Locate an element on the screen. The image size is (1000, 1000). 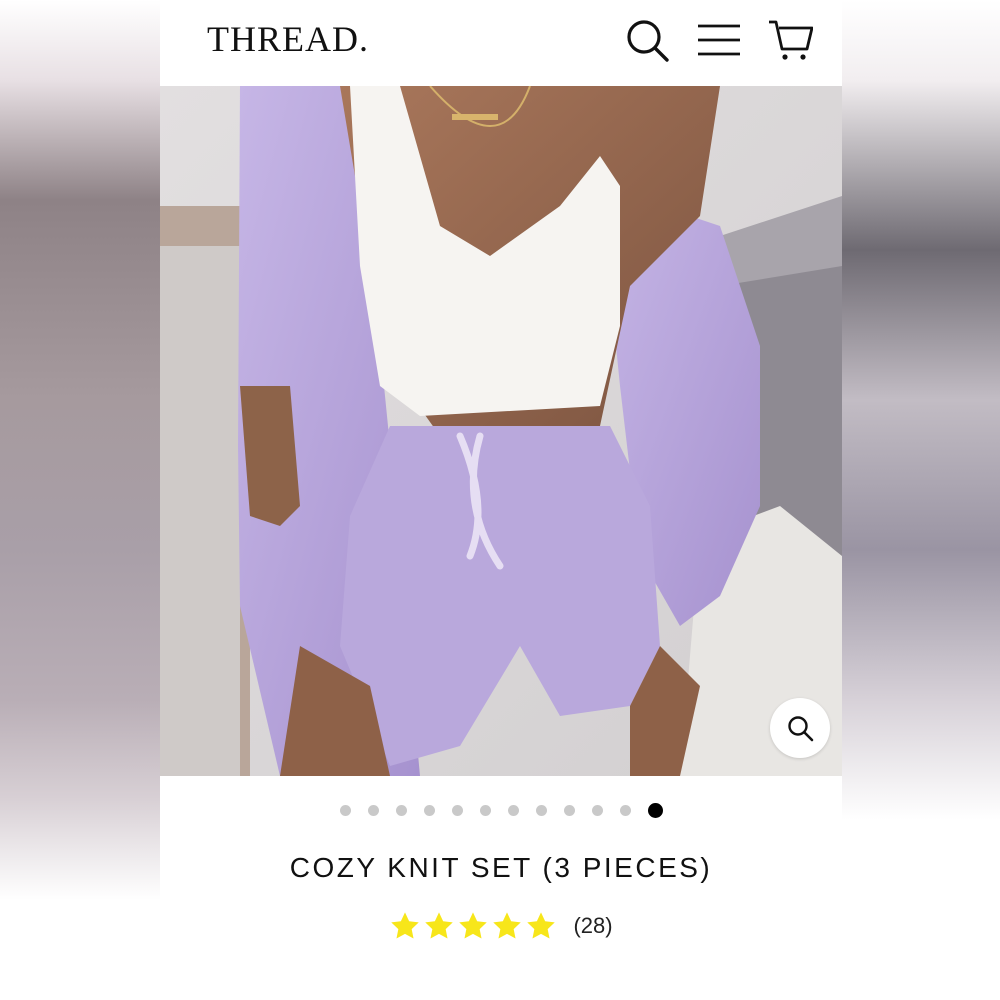
menu-icon is located at coordinates (719, 40).